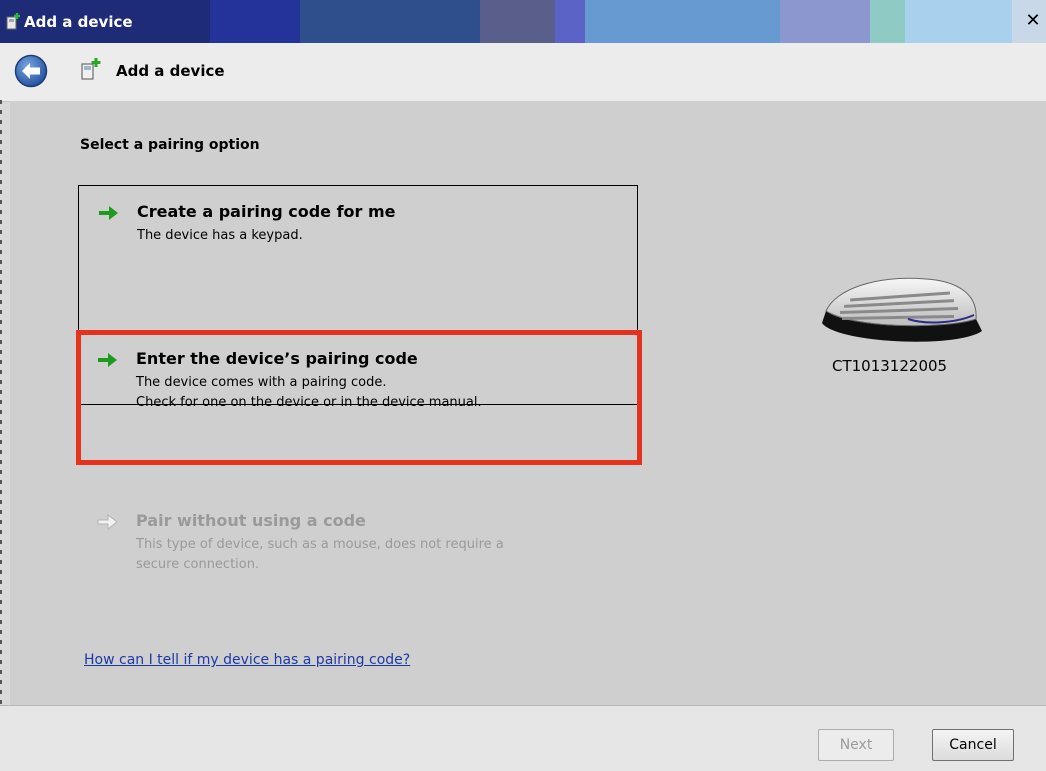 The height and width of the screenshot is (771, 1046). Describe the element at coordinates (1, 405) in the screenshot. I see `window-border-line` at that location.